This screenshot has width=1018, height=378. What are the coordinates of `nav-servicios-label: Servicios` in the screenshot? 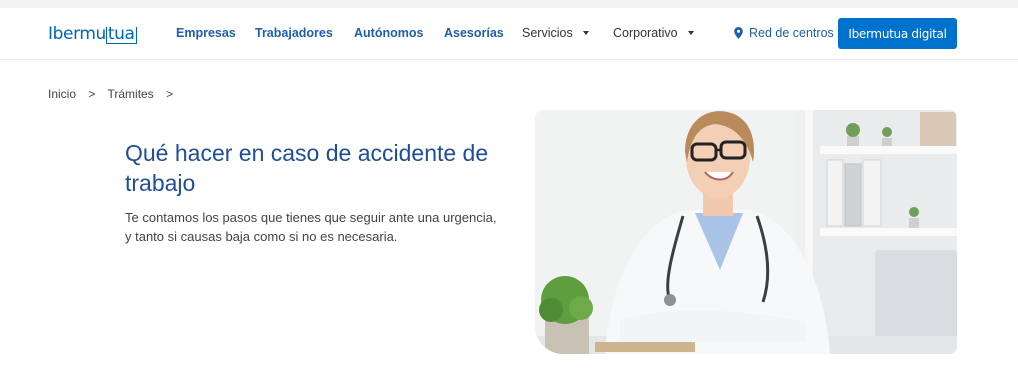 It's located at (547, 33).